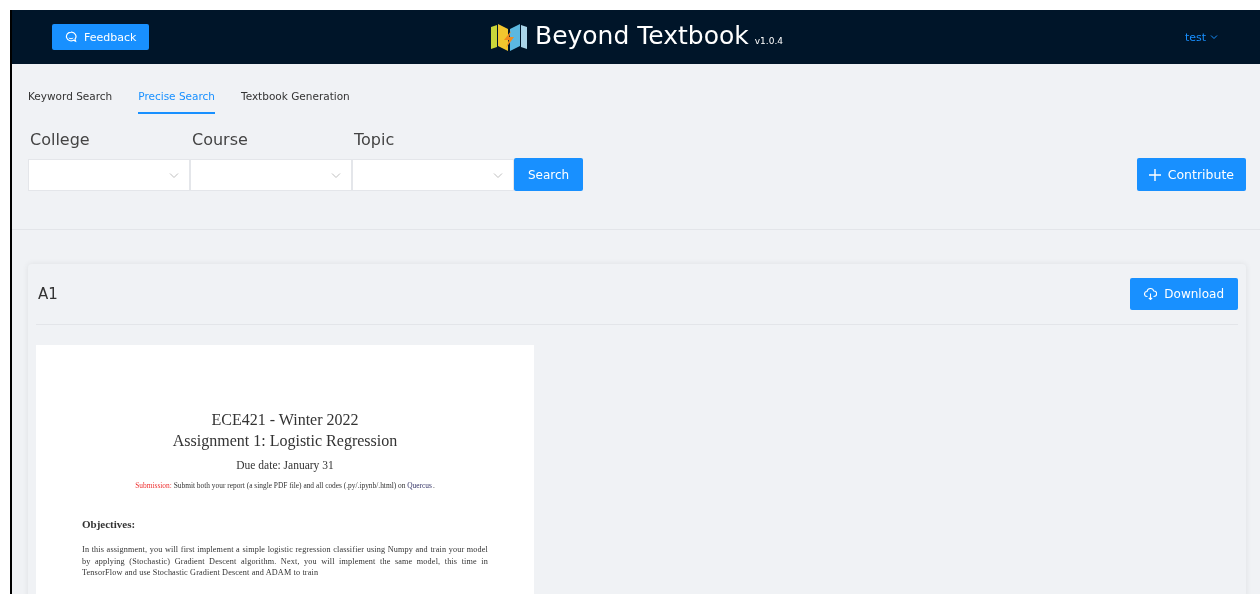 The width and height of the screenshot is (1260, 594). I want to click on contribute-button: Contribute, so click(1191, 174).